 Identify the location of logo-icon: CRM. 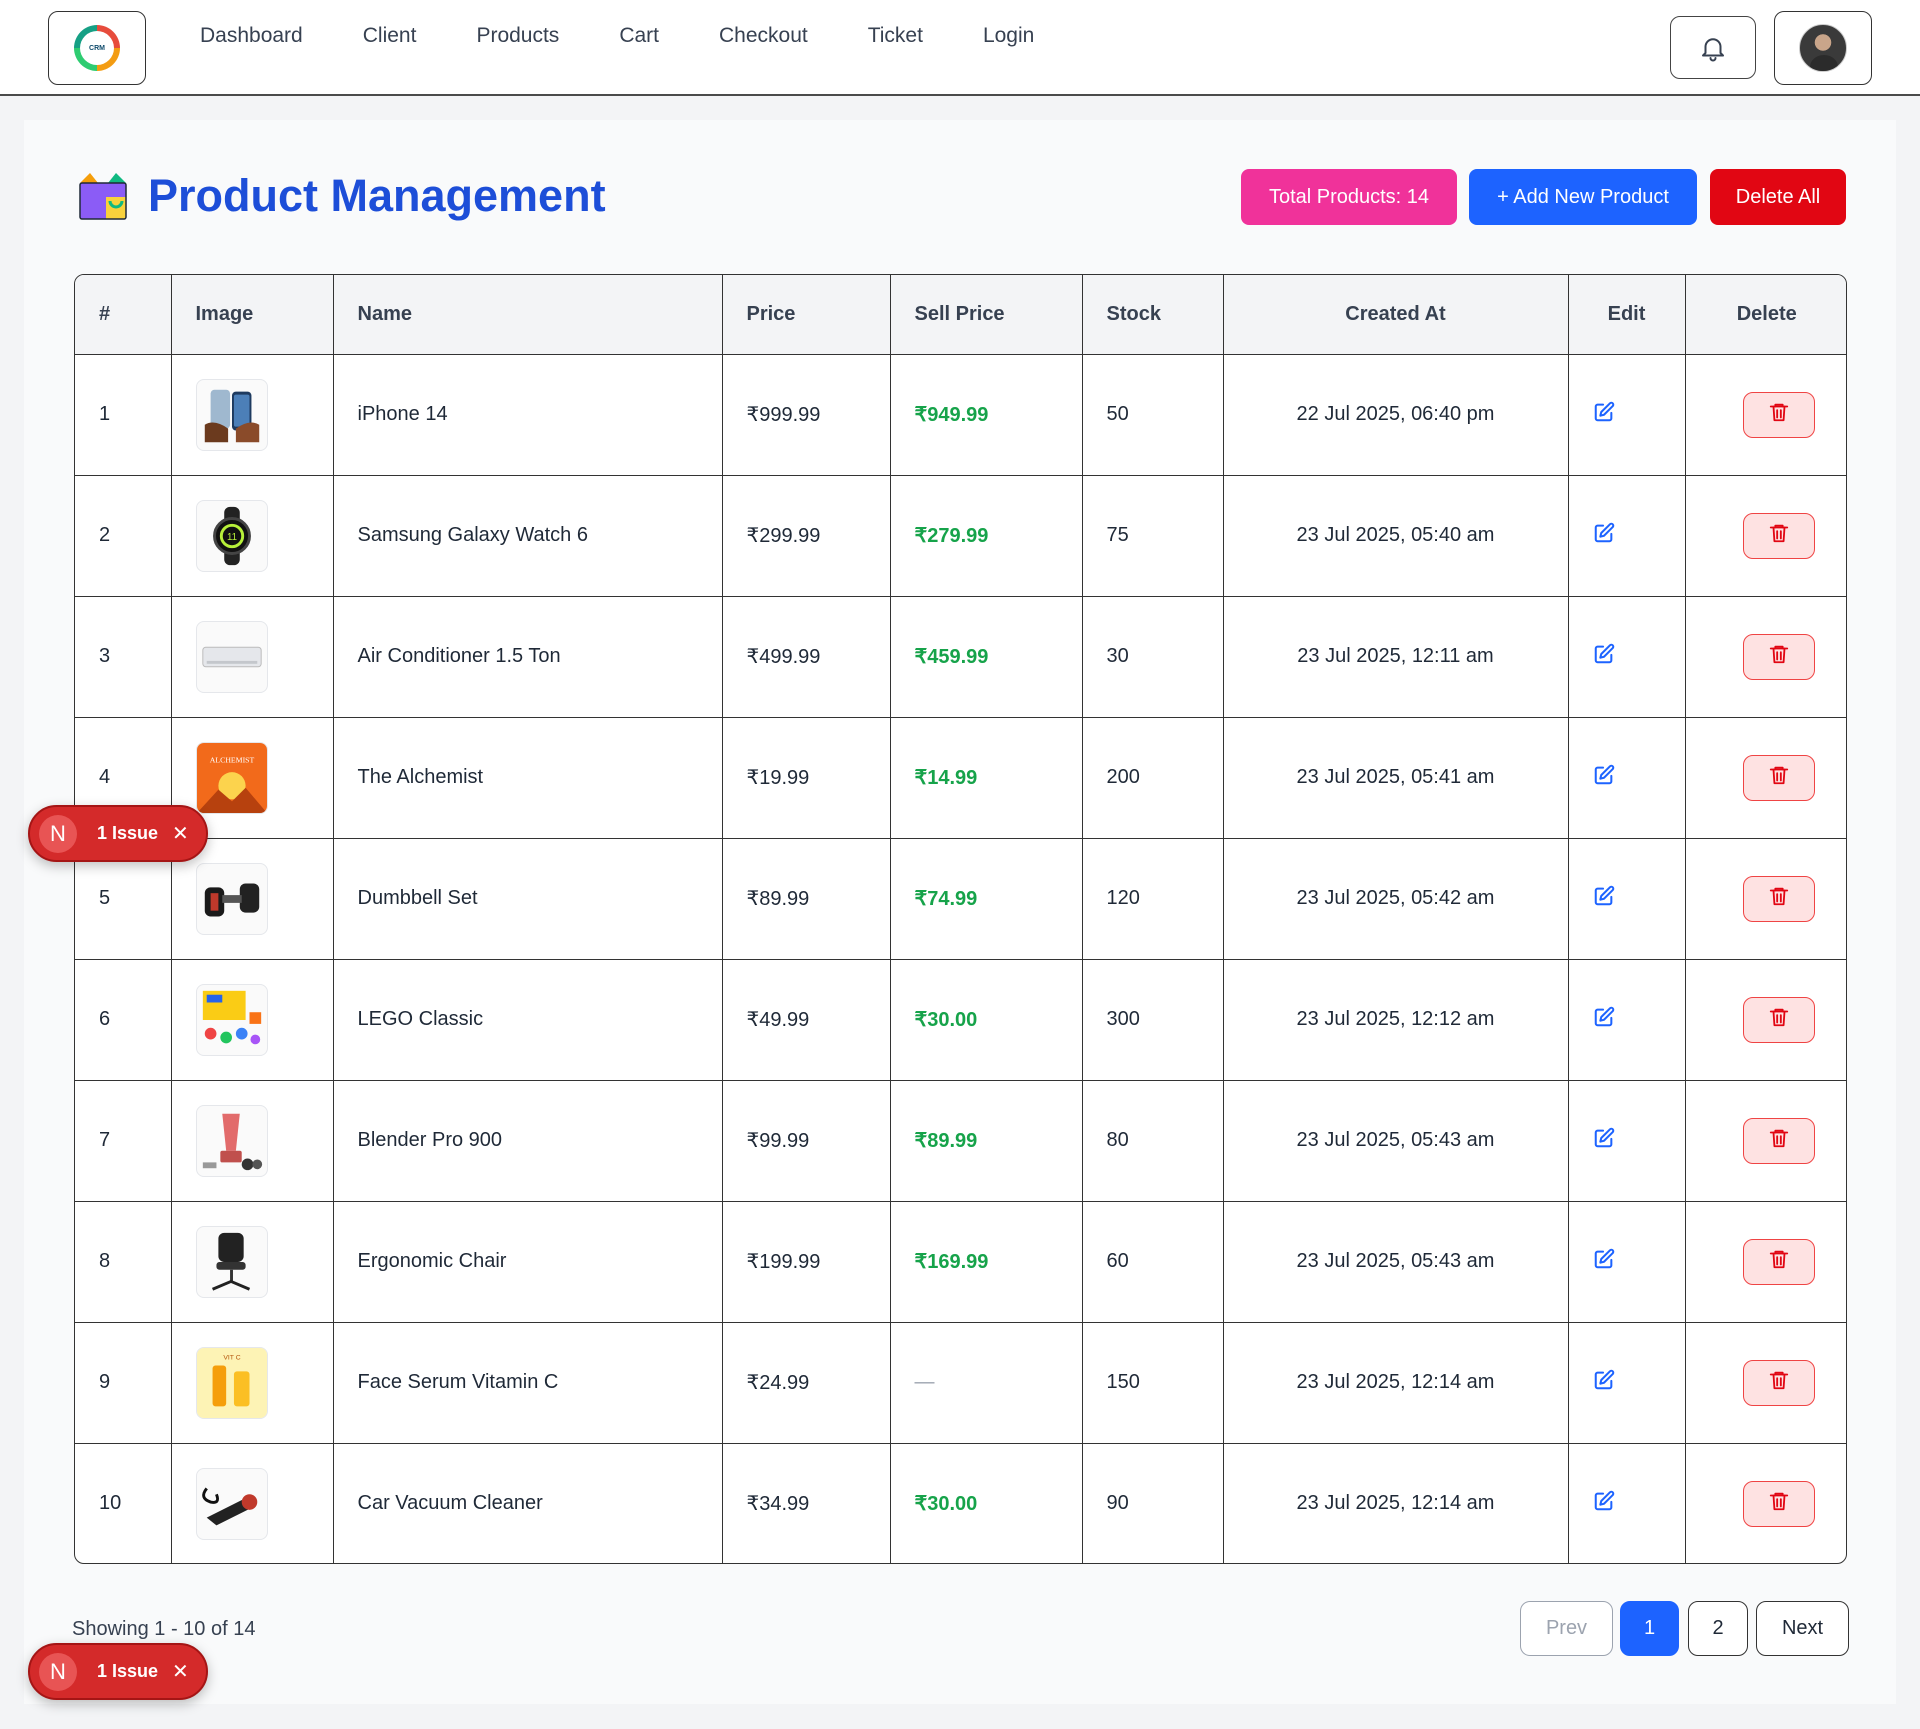
(97, 48).